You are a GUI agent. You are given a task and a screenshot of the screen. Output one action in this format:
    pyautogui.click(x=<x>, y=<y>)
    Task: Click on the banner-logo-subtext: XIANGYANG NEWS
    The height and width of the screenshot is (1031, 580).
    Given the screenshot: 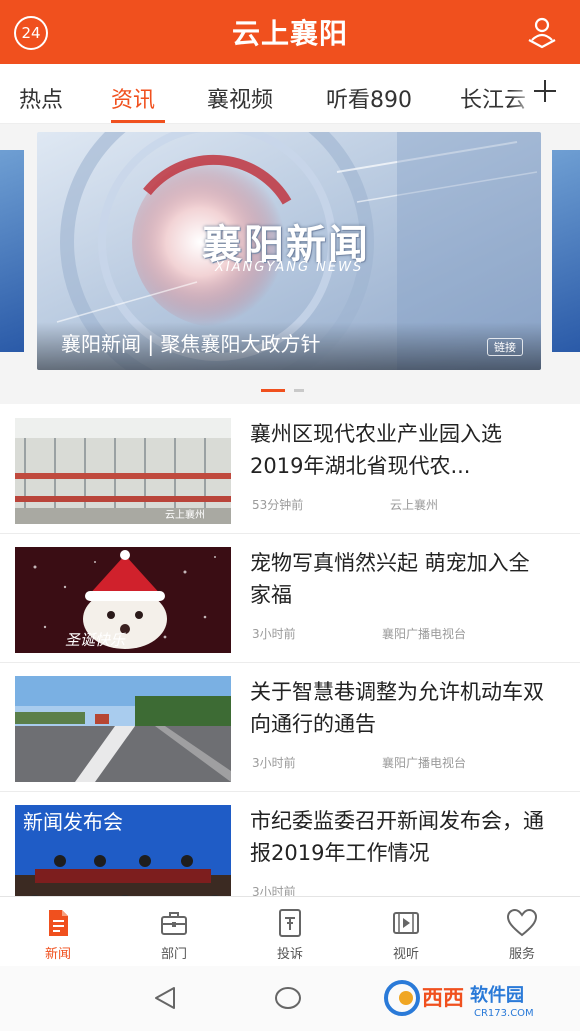 What is the action you would take?
    pyautogui.click(x=289, y=267)
    